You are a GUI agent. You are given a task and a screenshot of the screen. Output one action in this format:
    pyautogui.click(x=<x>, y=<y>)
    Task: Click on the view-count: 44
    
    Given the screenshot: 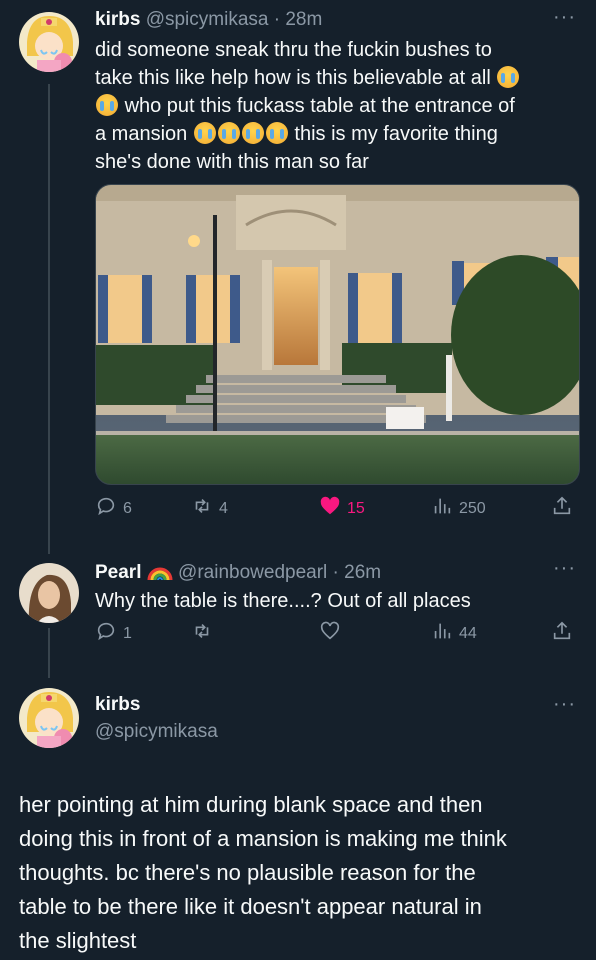 What is the action you would take?
    pyautogui.click(x=468, y=633)
    